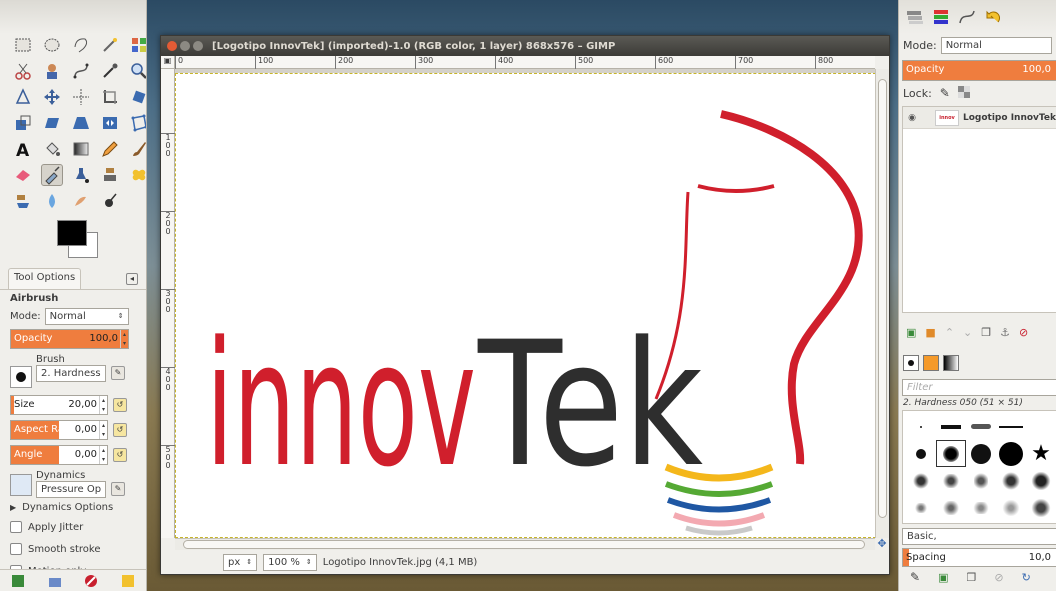 The width and height of the screenshot is (1056, 591). What do you see at coordinates (979, 70) in the screenshot?
I see `layers-opacity-slider: Opacity 100,0` at bounding box center [979, 70].